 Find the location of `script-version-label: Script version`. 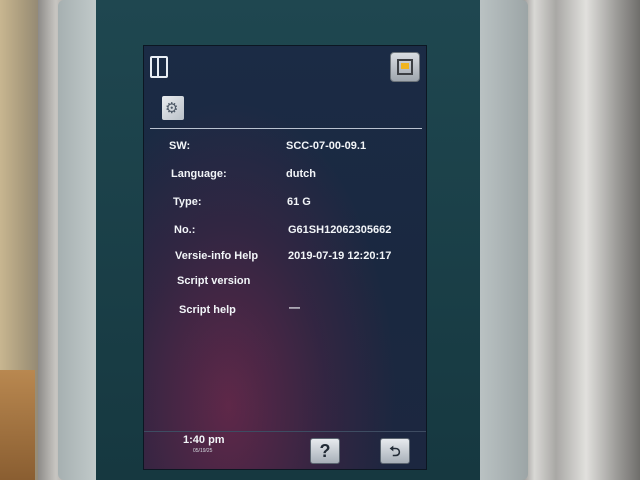

script-version-label: Script version is located at coordinates (214, 281).